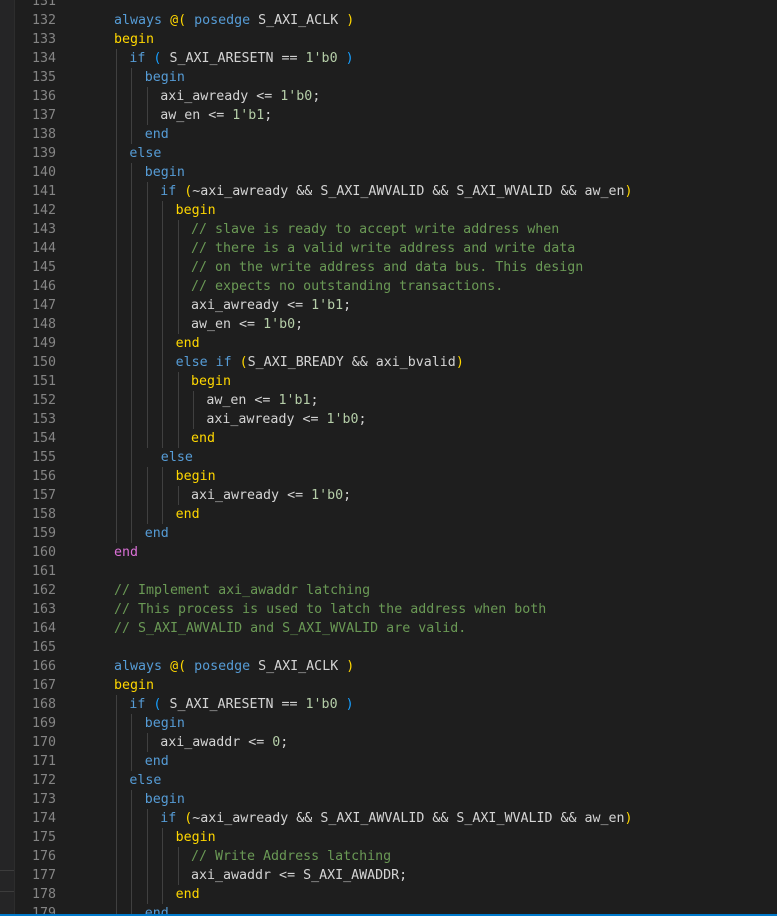 The width and height of the screenshot is (777, 916). What do you see at coordinates (395, 704) in the screenshot?
I see `code-line: 168 if ( S_AXI_ARESETN == 1'b0 )` at bounding box center [395, 704].